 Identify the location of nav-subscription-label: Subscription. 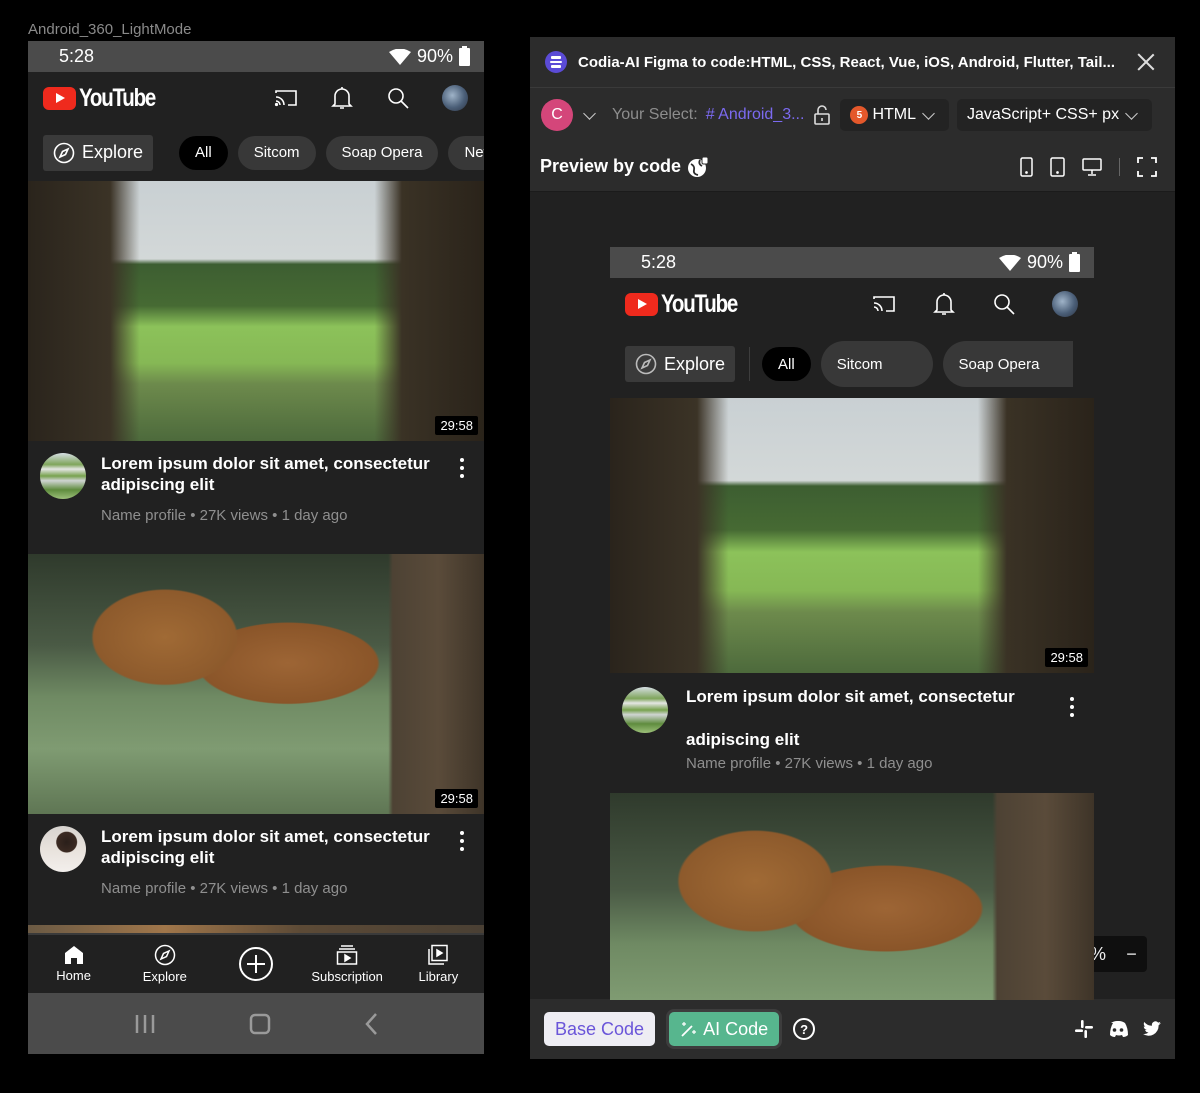
(347, 976).